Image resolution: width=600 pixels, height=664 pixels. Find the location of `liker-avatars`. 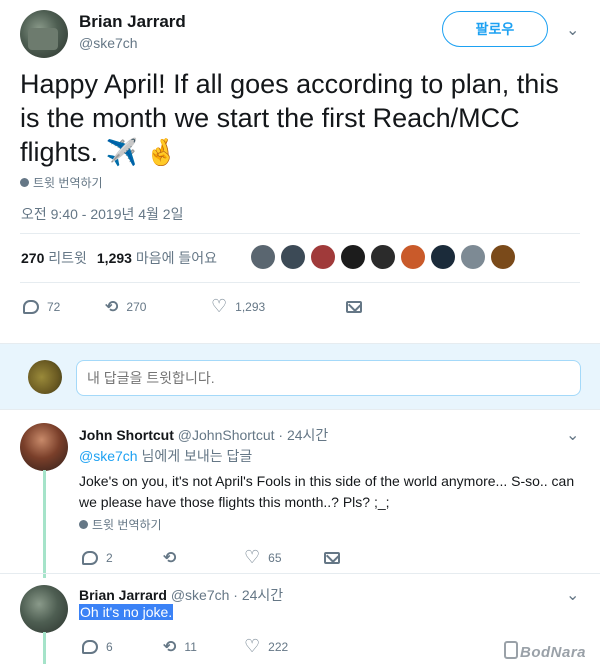

liker-avatars is located at coordinates (383, 257).